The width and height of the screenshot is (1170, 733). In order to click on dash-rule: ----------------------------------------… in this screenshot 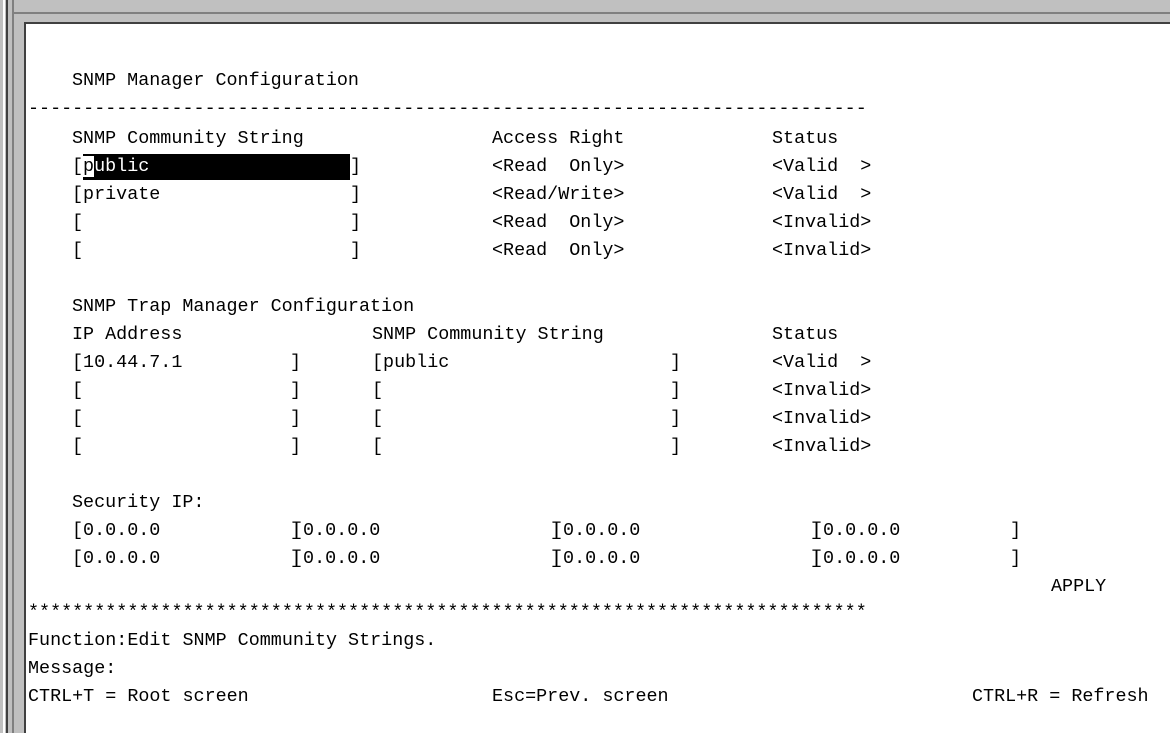, I will do `click(596, 109)`.